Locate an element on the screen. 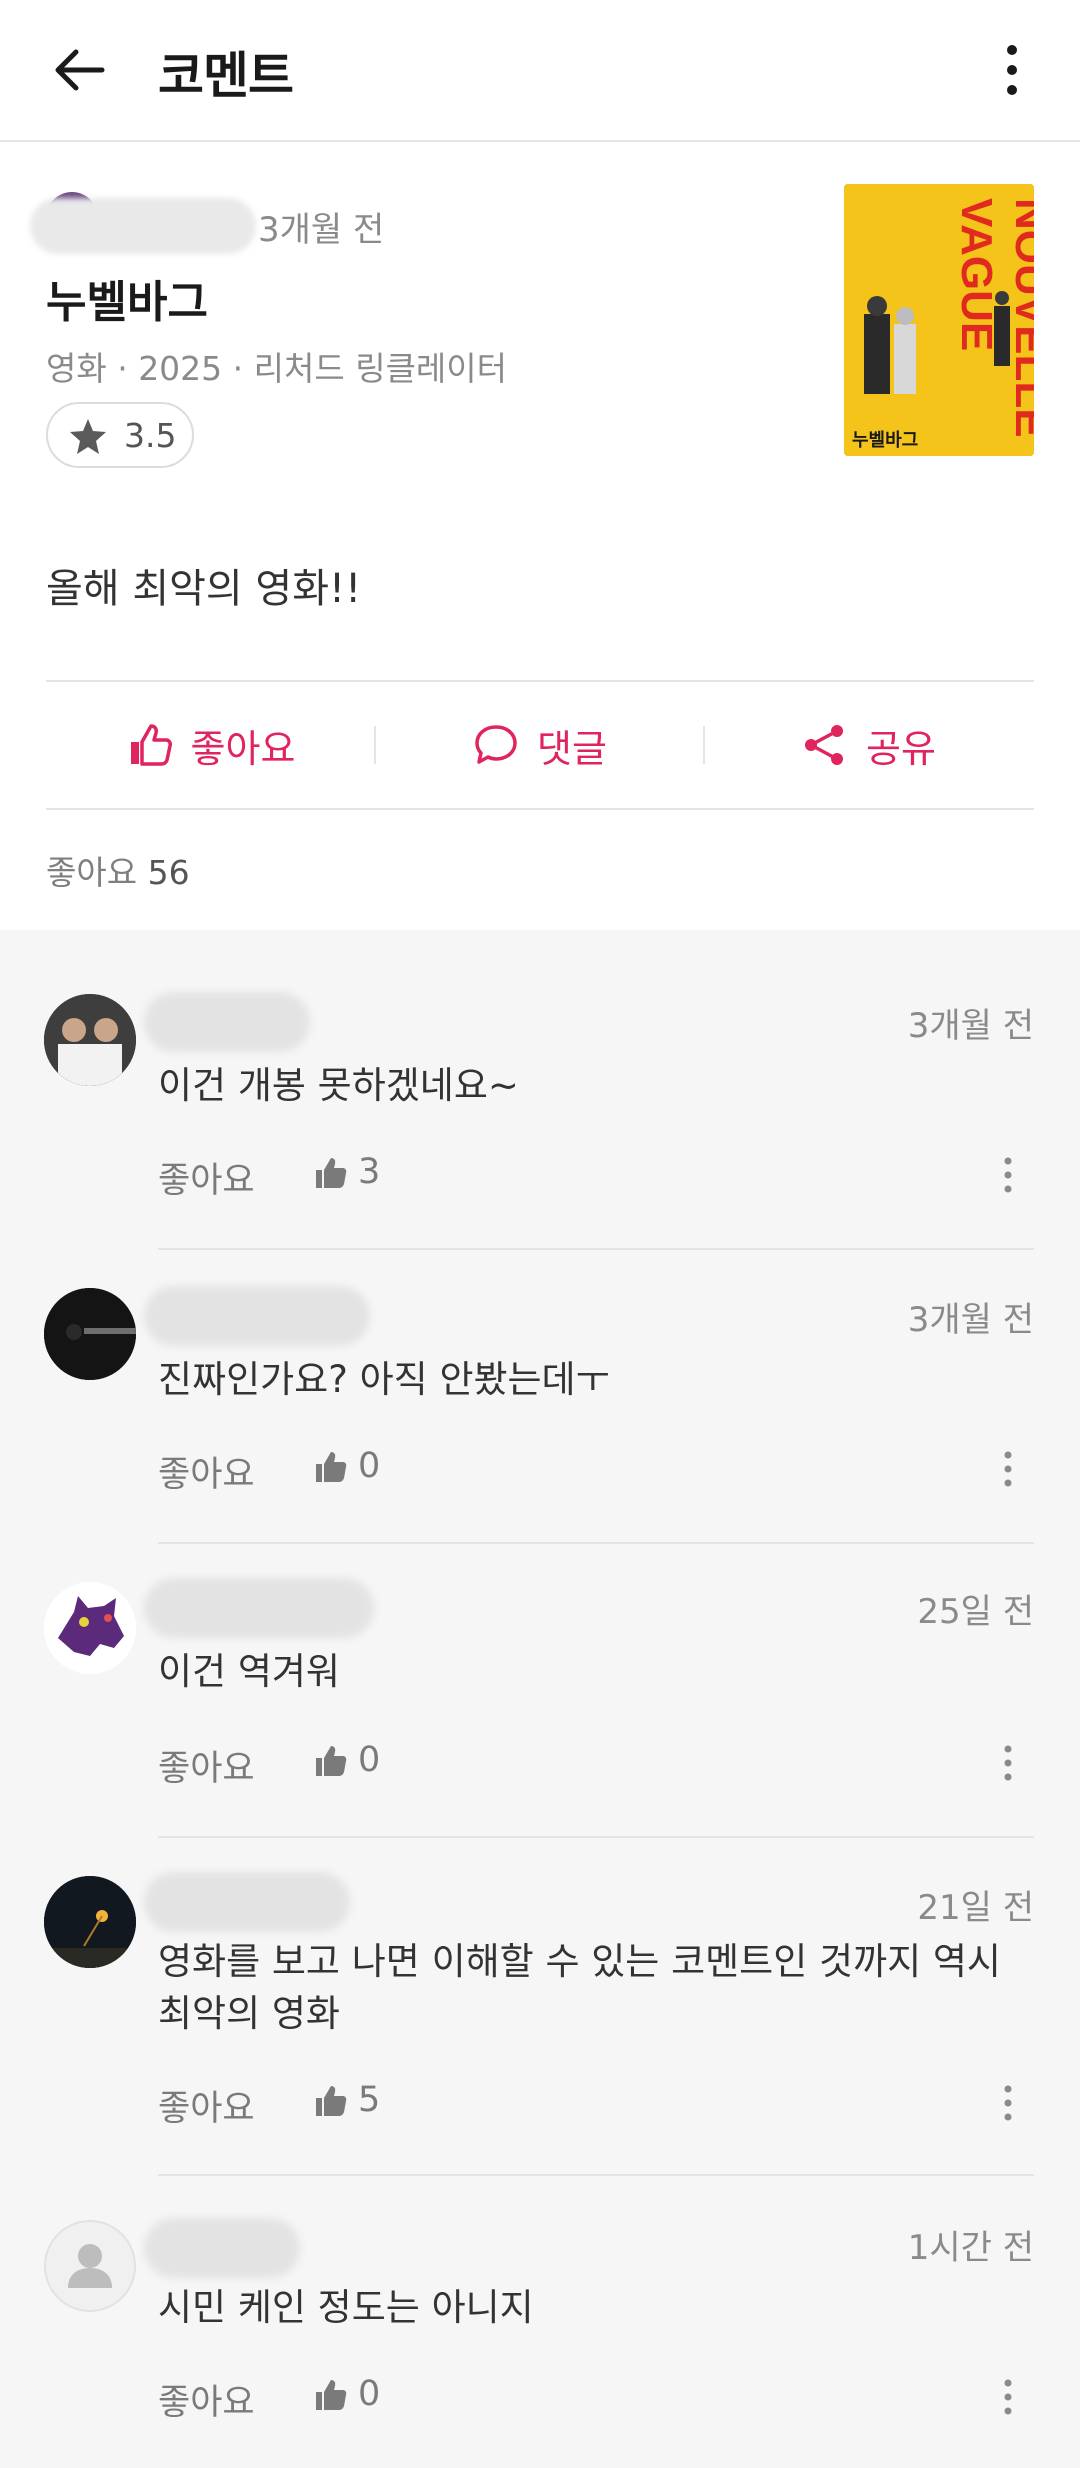 The image size is (1080, 2468). reply-text: 시민 케인 정도는 아니지 is located at coordinates (346, 2307).